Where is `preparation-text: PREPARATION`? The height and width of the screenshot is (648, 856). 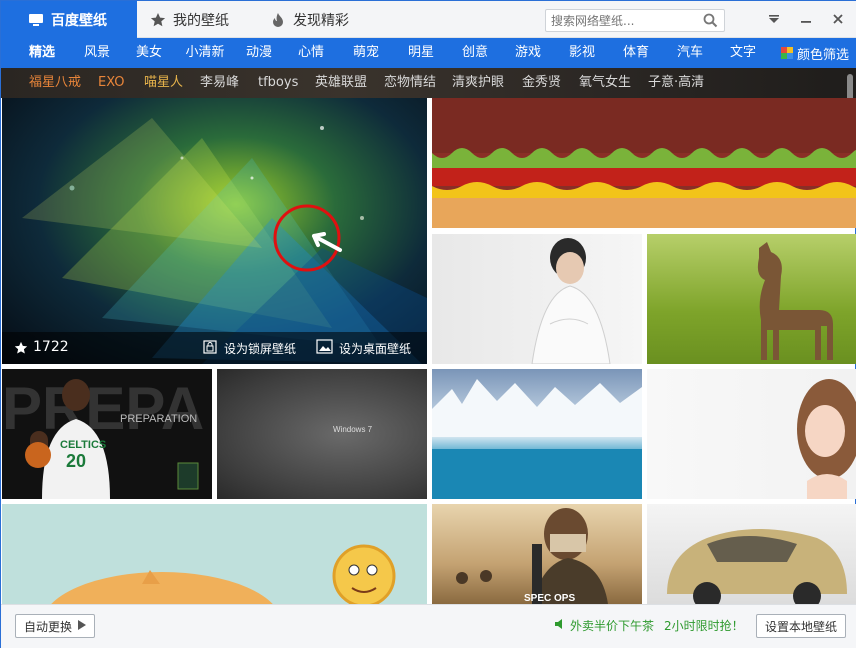
preparation-text: PREPARATION is located at coordinates (159, 419).